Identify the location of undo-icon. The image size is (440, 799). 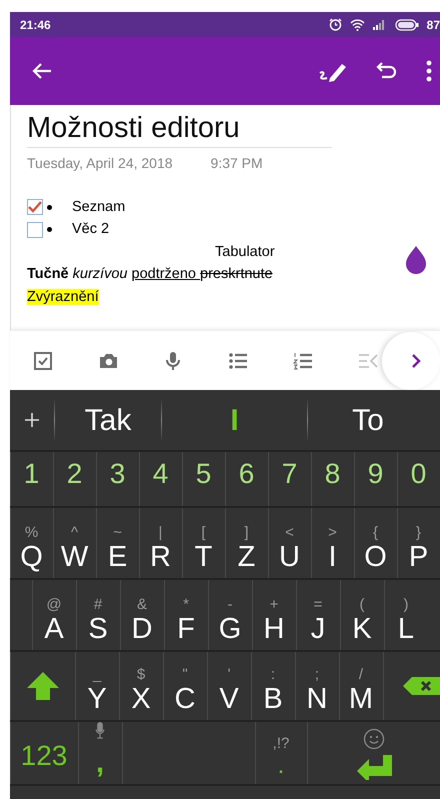
(387, 71).